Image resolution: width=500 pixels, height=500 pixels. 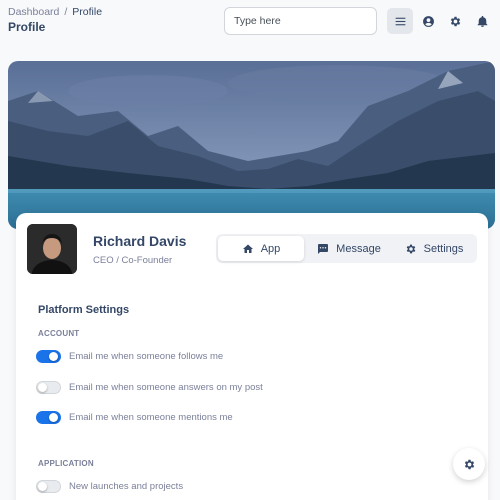 What do you see at coordinates (48, 417) in the screenshot?
I see `mentions-toggle` at bounding box center [48, 417].